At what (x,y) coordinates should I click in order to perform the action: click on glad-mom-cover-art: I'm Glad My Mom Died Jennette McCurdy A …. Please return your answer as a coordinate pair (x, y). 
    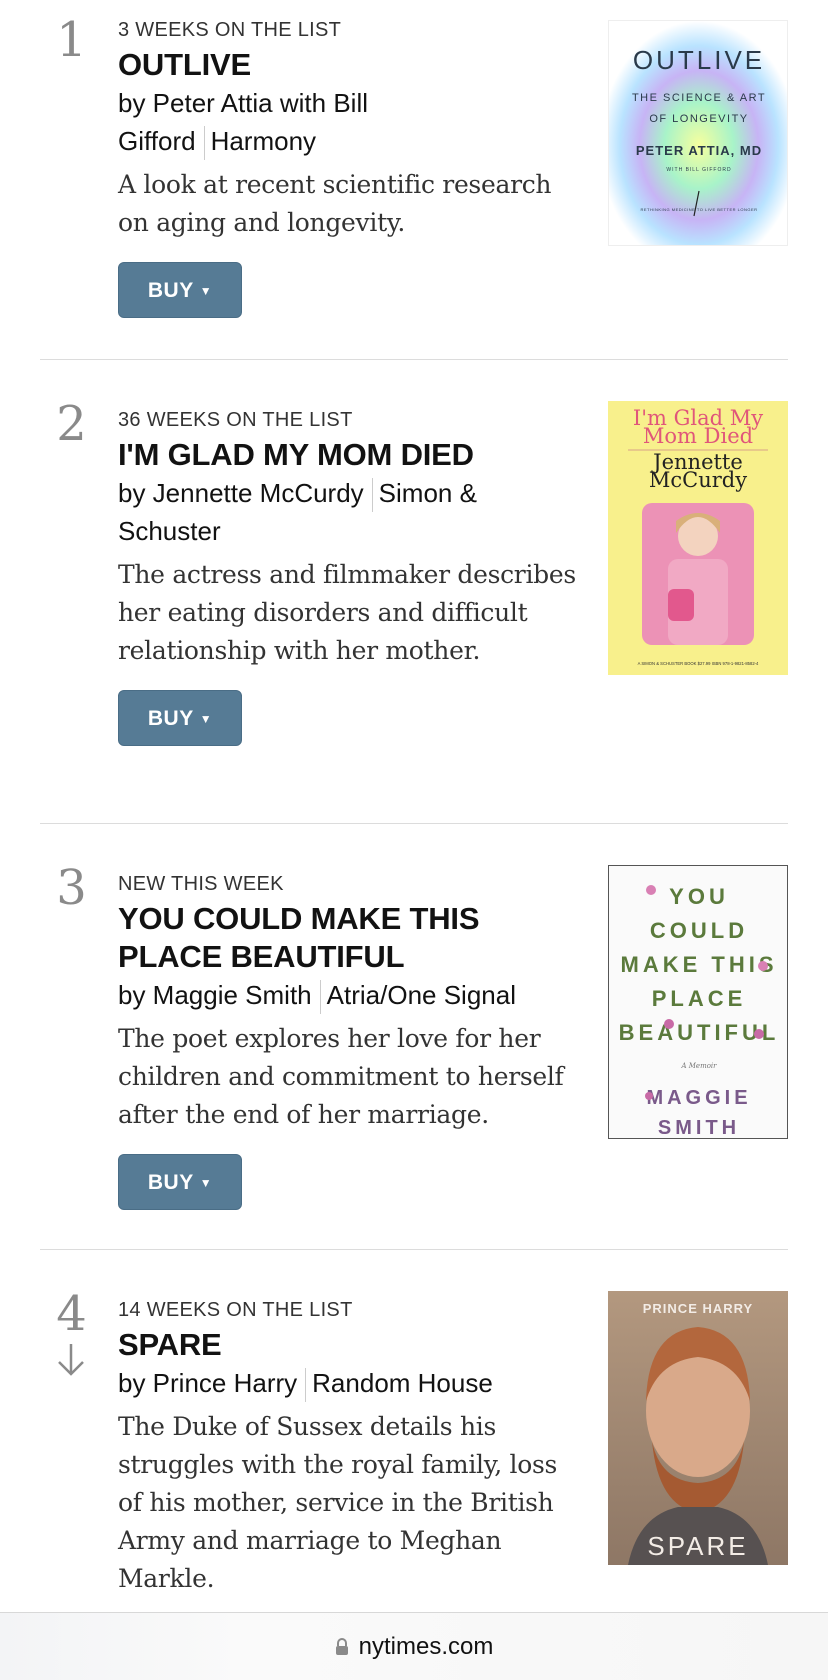
    Looking at the image, I should click on (698, 538).